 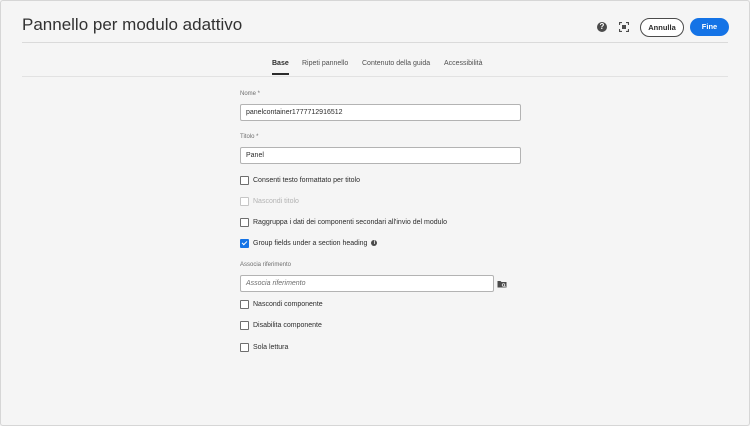 What do you see at coordinates (502, 284) in the screenshot?
I see `folder-browse-icon` at bounding box center [502, 284].